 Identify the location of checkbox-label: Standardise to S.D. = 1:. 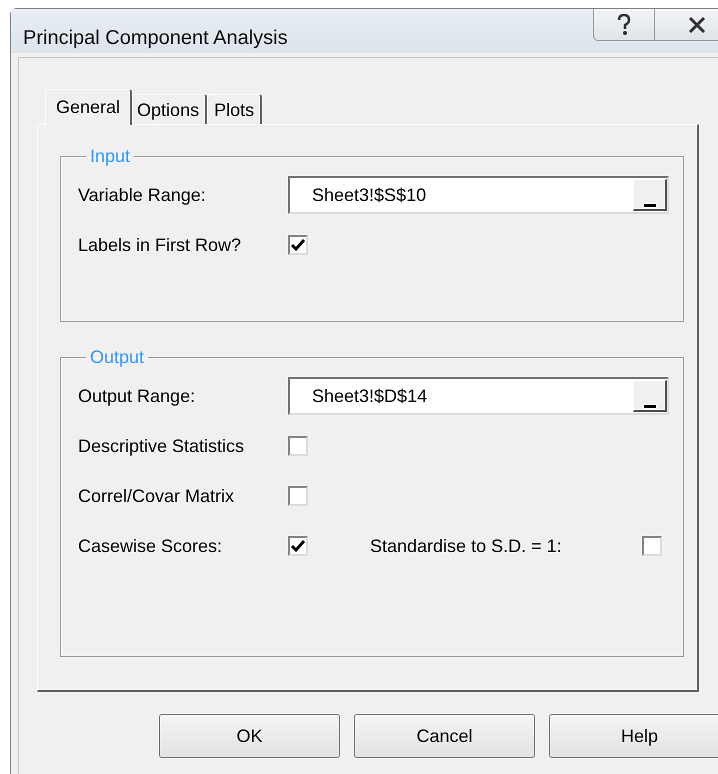
(466, 546).